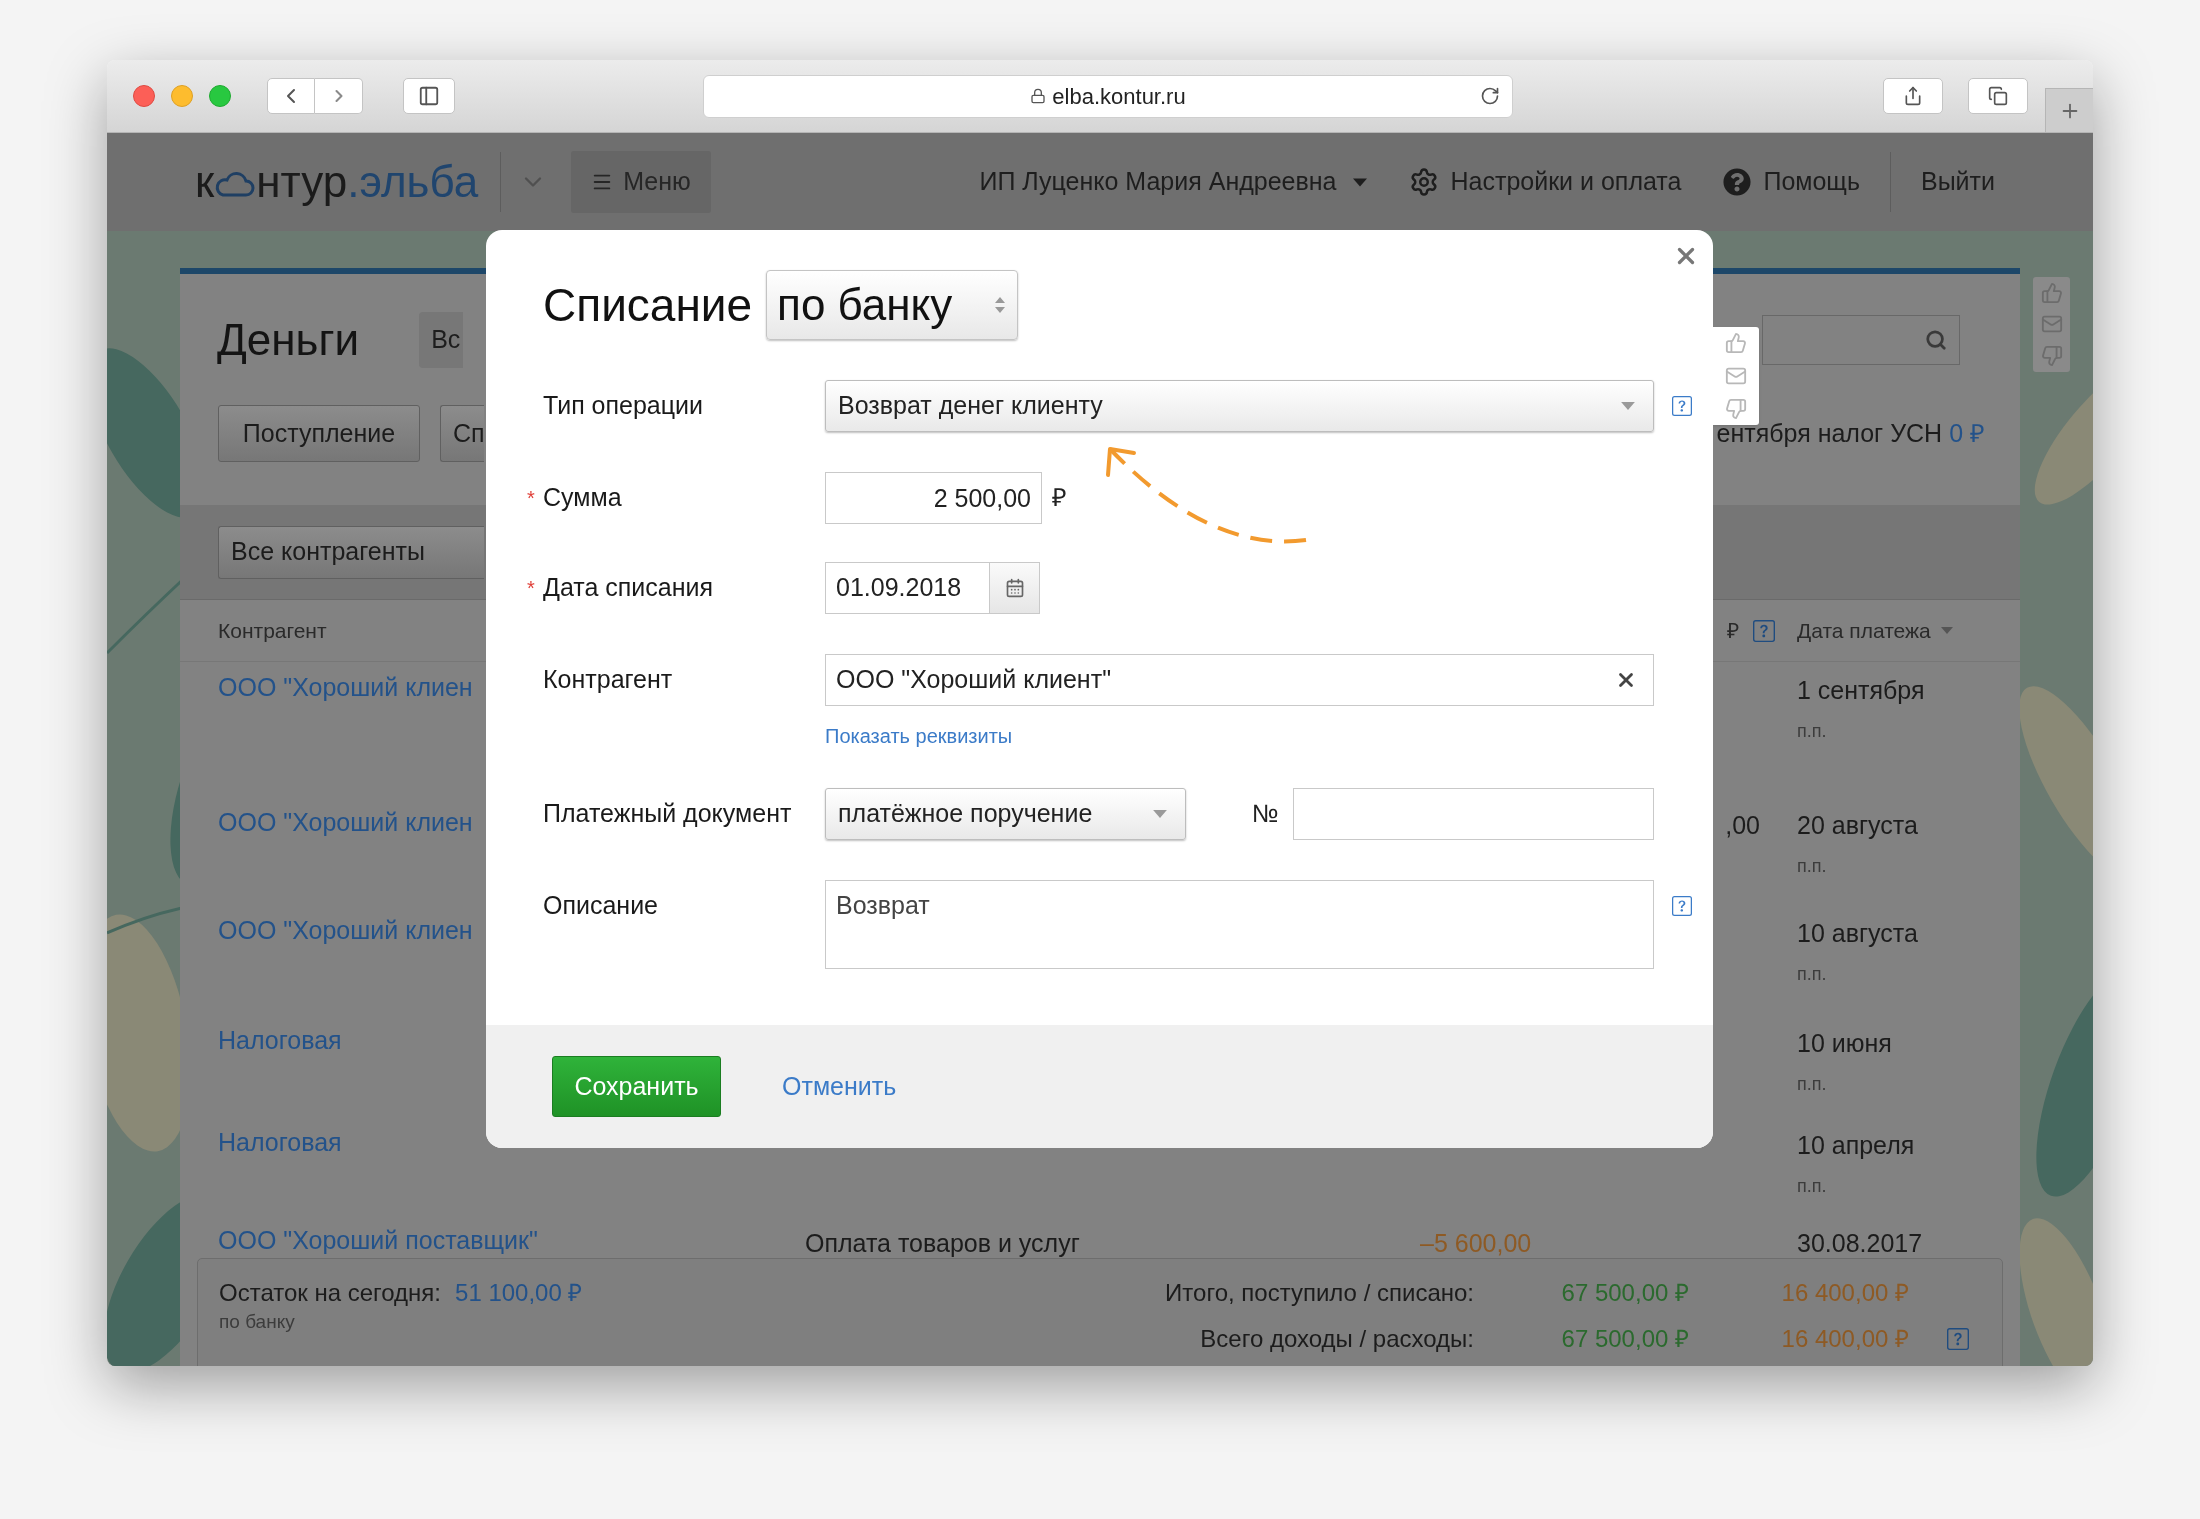 The image size is (2200, 1519). What do you see at coordinates (1858, 825) in the screenshot?
I see `payment-date: 20 августа` at bounding box center [1858, 825].